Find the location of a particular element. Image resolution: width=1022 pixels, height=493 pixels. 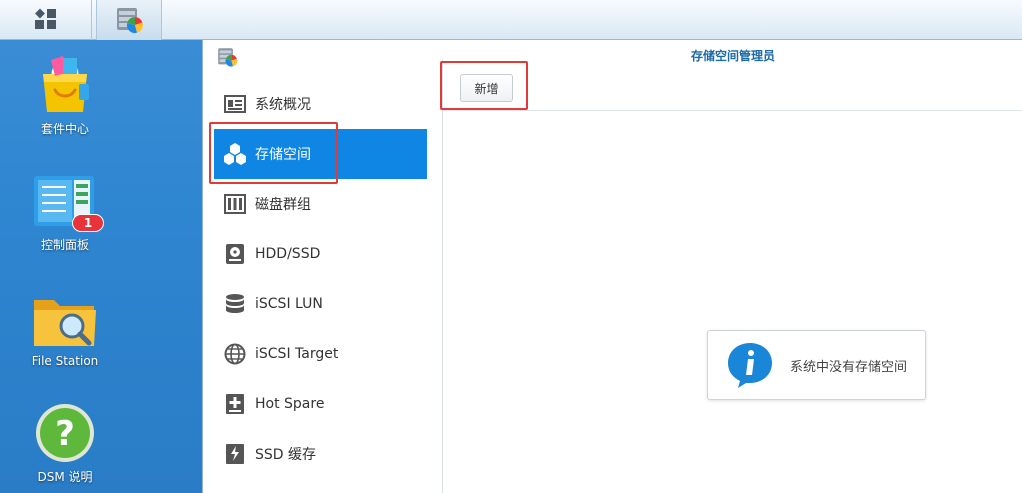

desktop-icon-label: 控制面板 is located at coordinates (64, 245).